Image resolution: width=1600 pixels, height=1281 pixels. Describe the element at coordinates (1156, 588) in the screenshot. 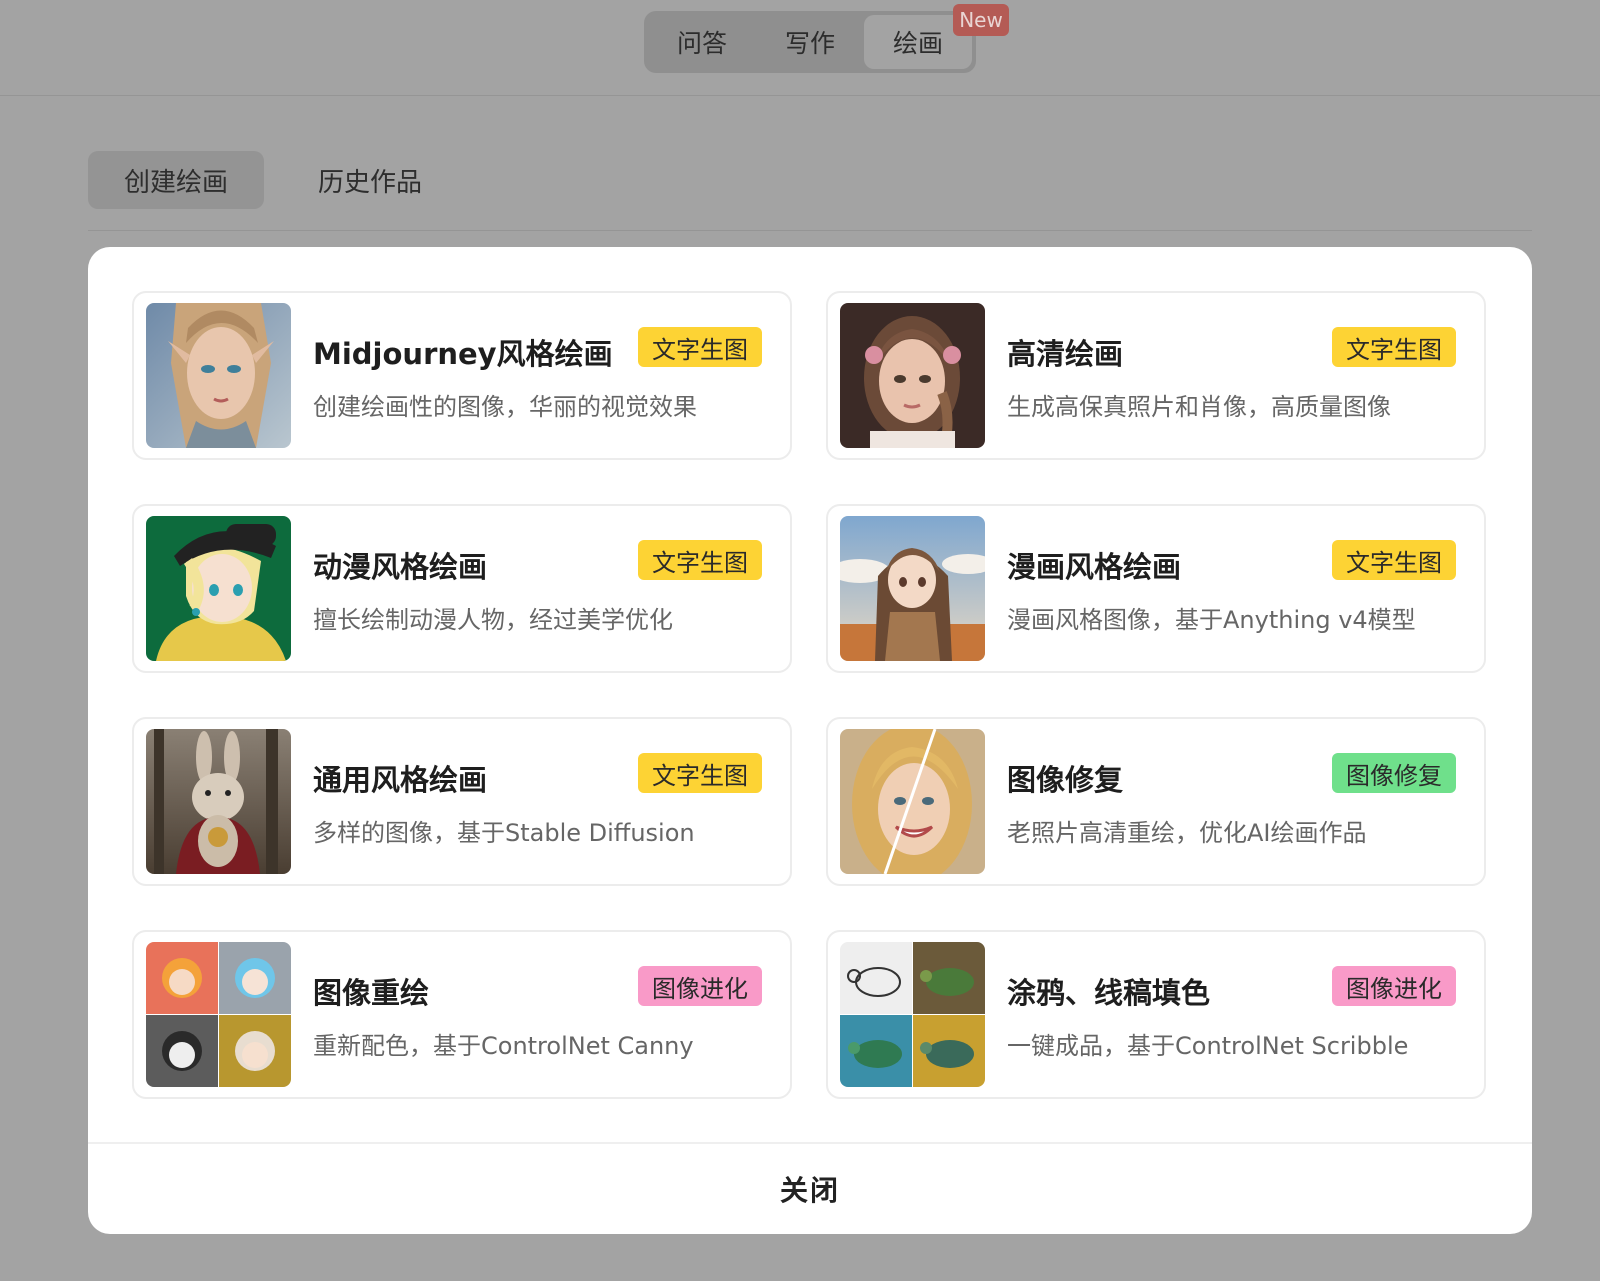

I see `card-manga-drawing: 漫画风格绘画 漫画风格图像，基于Anything v4模型 文字生图` at that location.